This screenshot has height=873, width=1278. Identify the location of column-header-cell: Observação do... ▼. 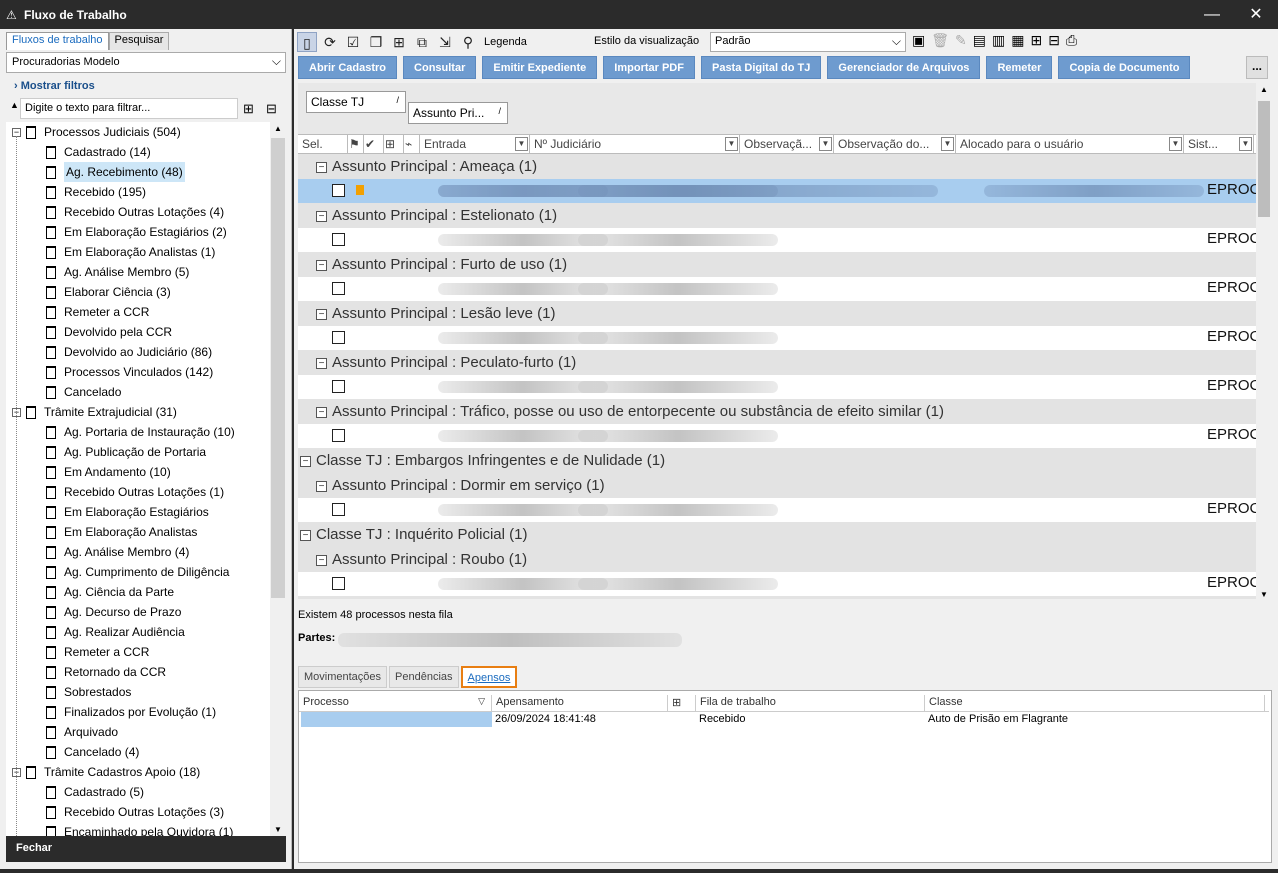
(895, 144).